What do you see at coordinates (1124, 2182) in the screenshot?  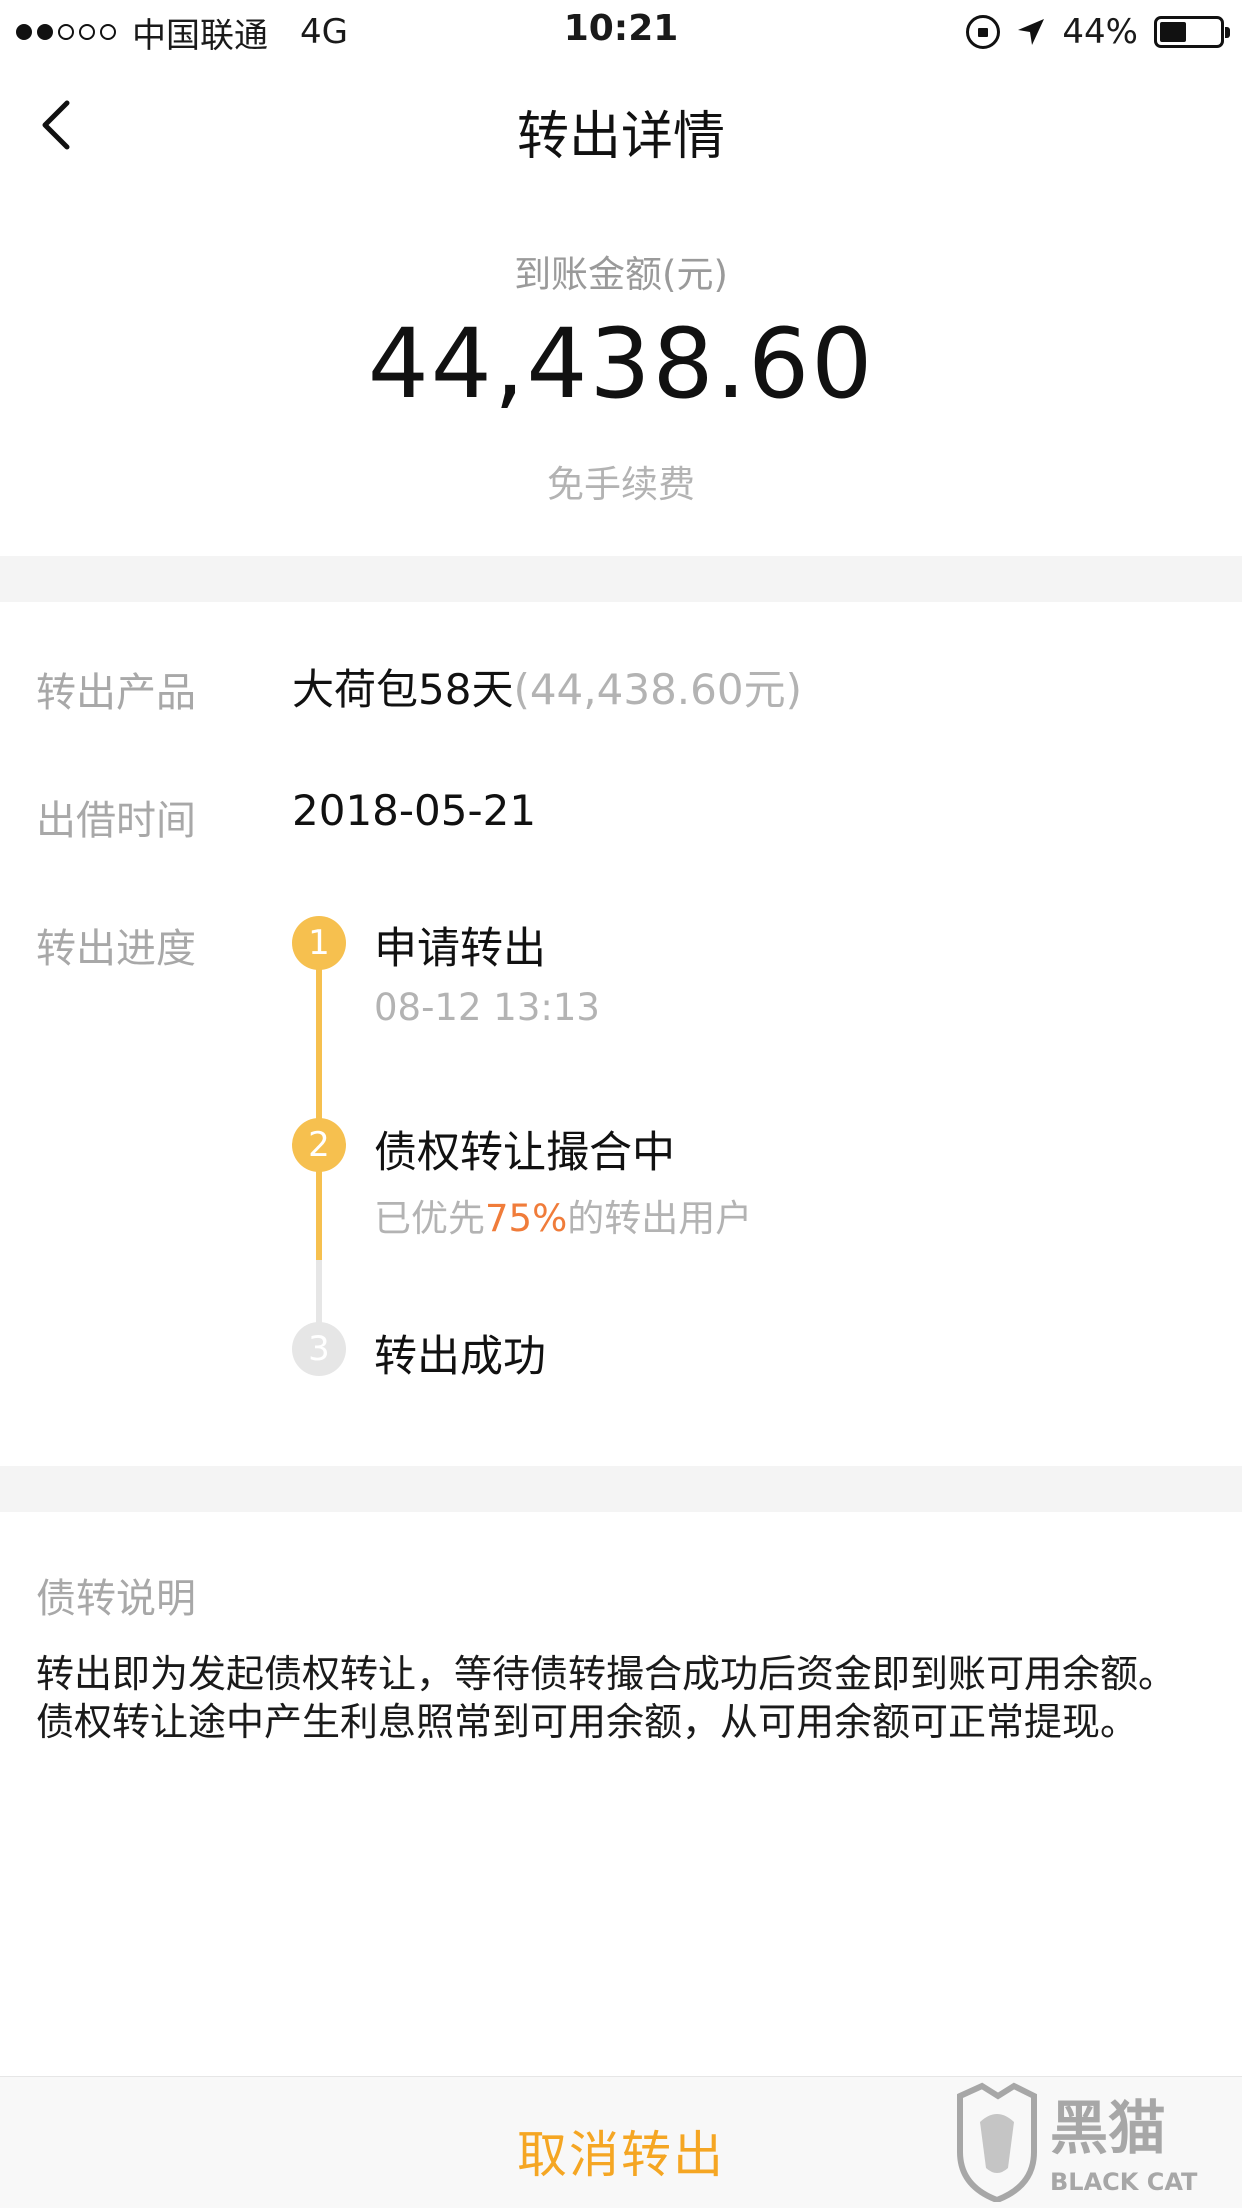 I see `svg-text: BLACK CAT` at bounding box center [1124, 2182].